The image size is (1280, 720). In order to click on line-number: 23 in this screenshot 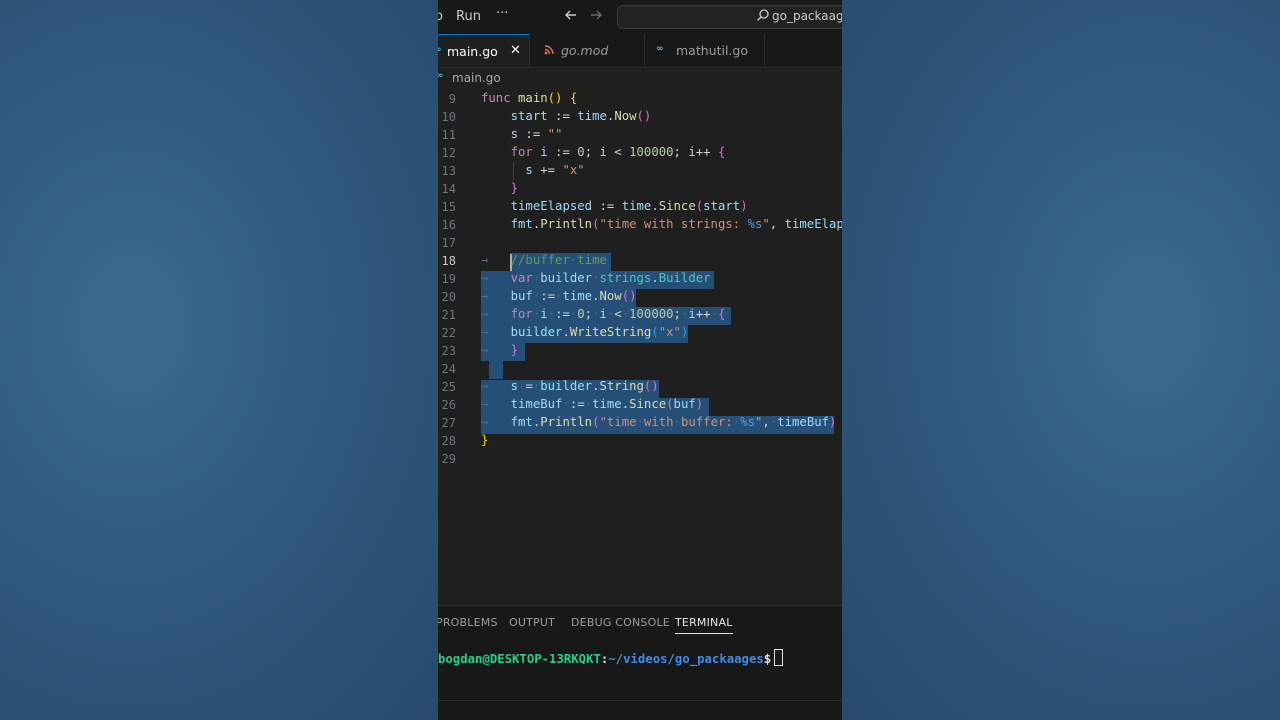, I will do `click(448, 351)`.